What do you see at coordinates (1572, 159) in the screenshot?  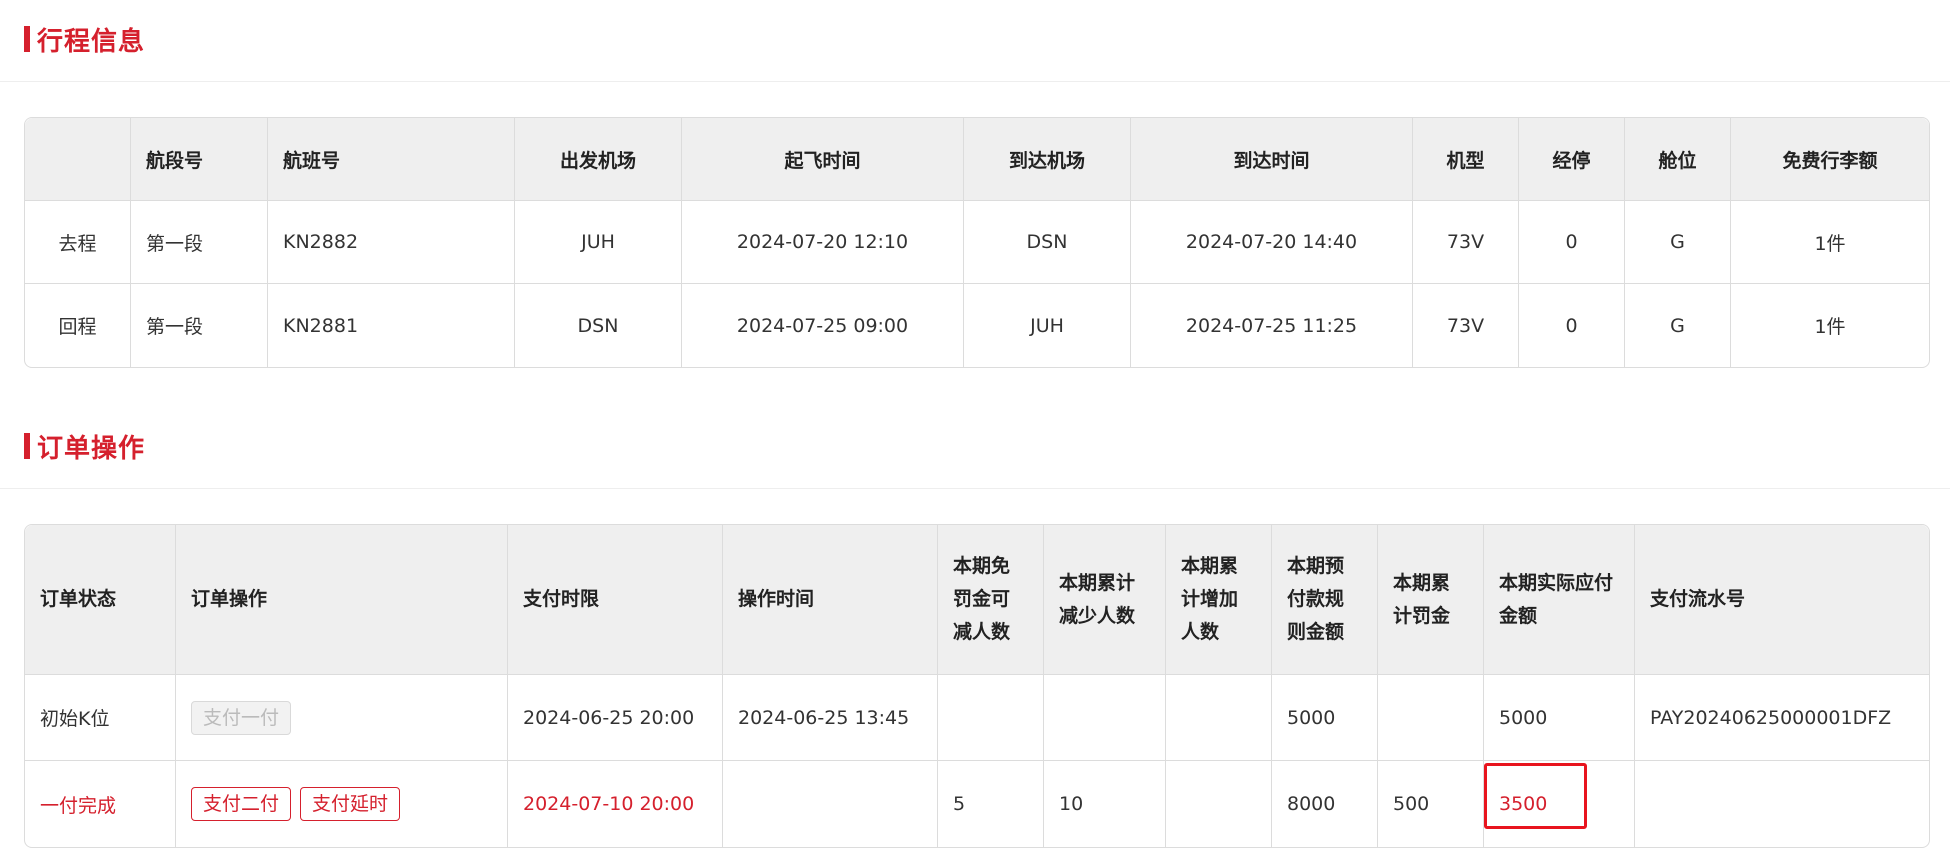 I see `trip-header-stops: 经停` at bounding box center [1572, 159].